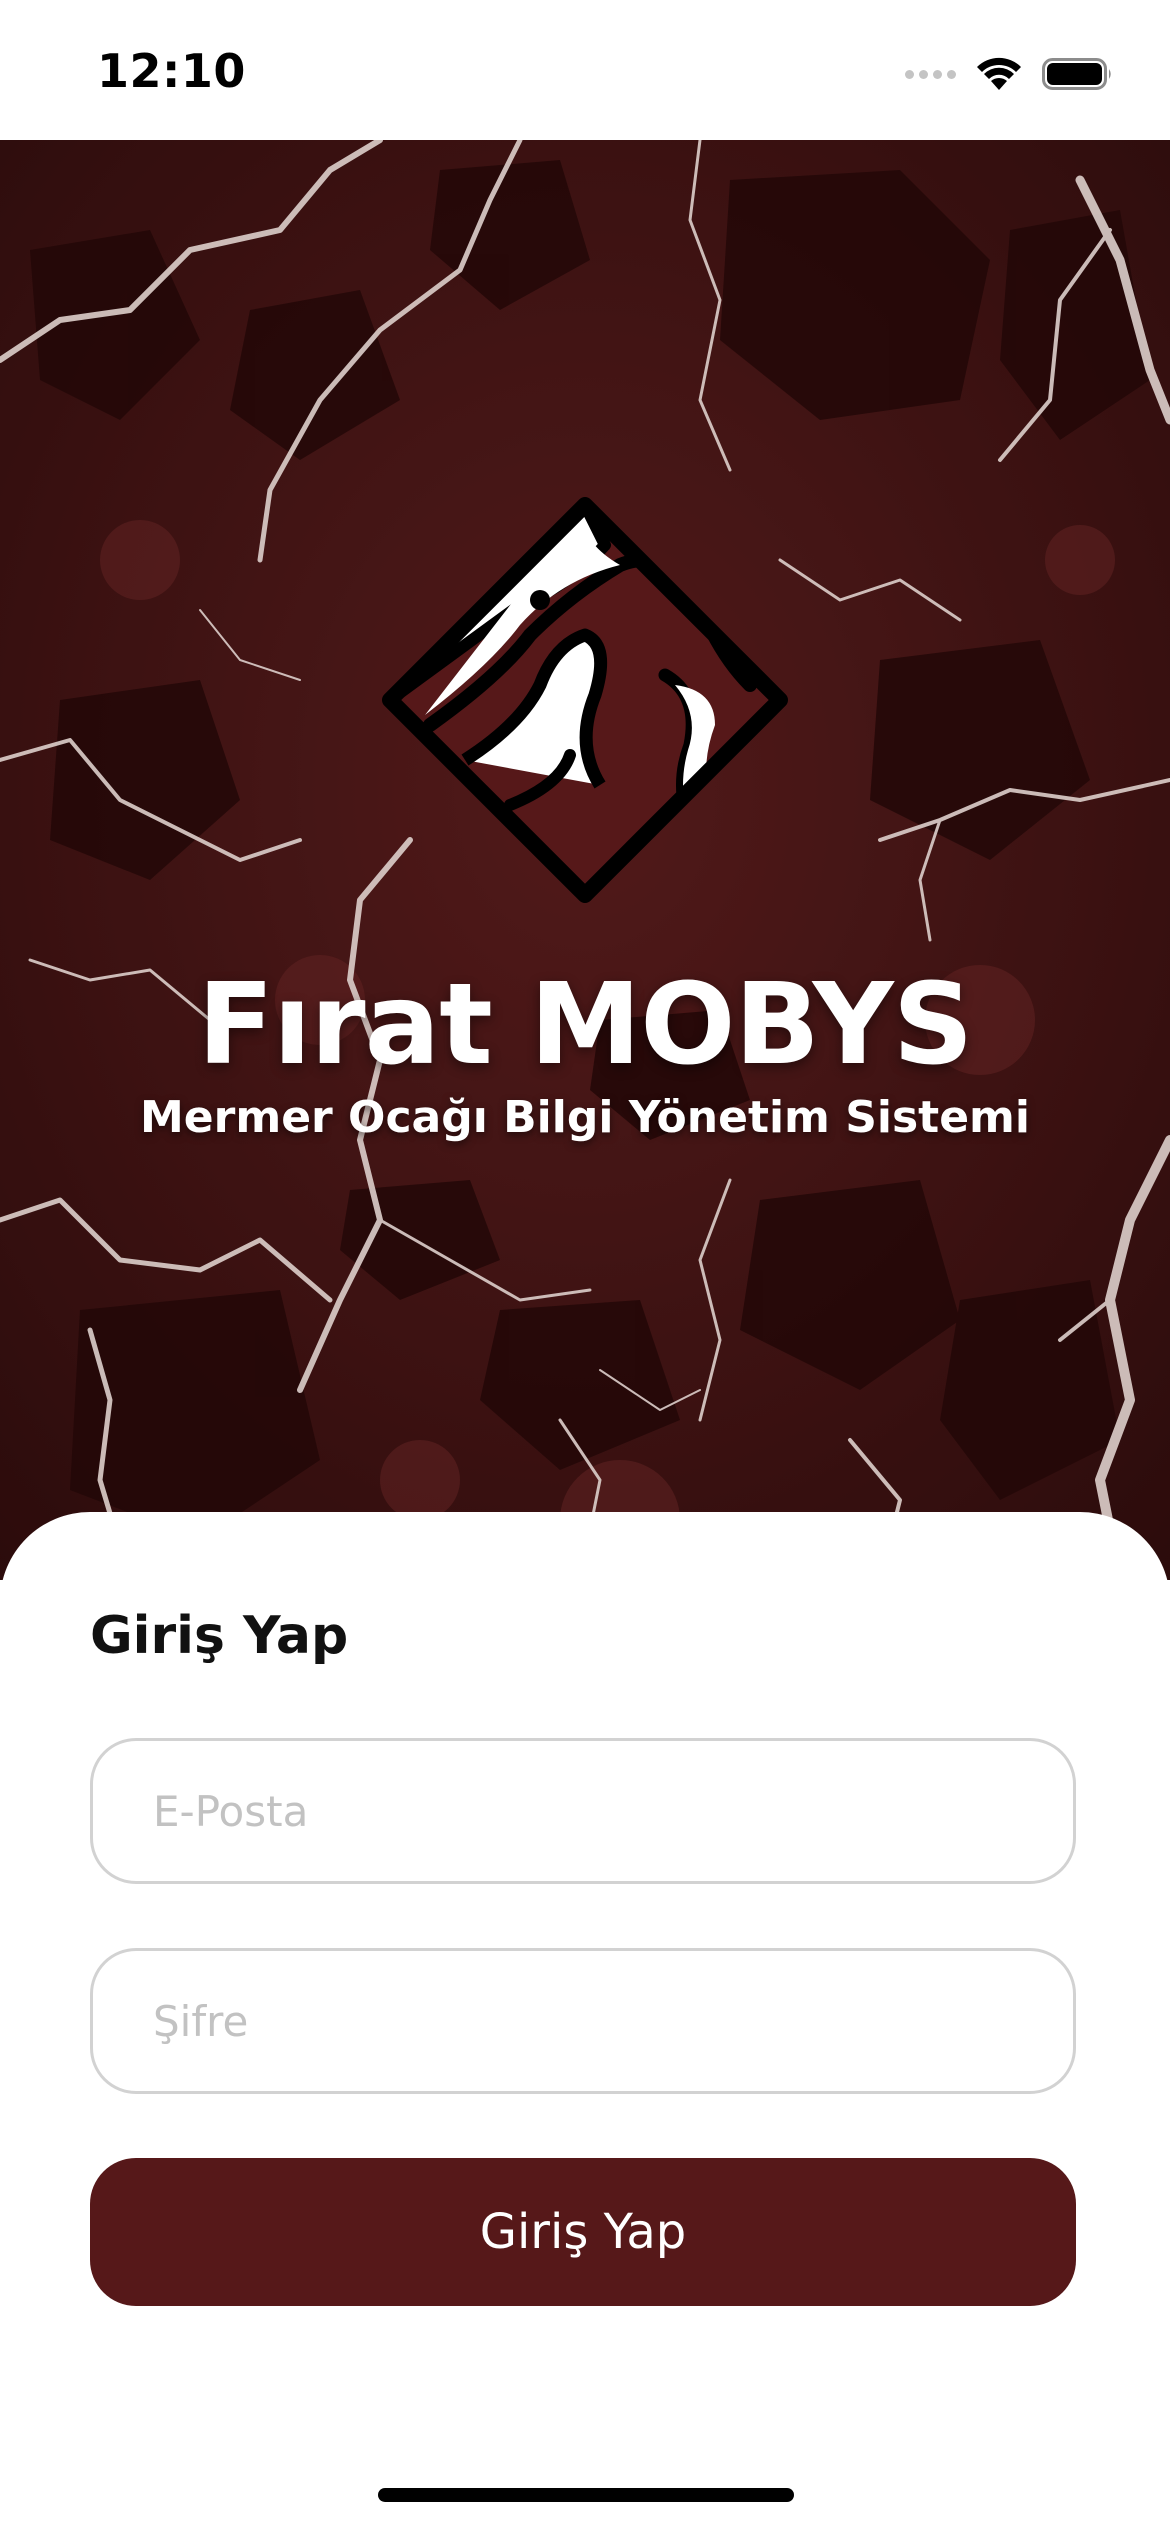  Describe the element at coordinates (1076, 74) in the screenshot. I see `battery-icon` at that location.